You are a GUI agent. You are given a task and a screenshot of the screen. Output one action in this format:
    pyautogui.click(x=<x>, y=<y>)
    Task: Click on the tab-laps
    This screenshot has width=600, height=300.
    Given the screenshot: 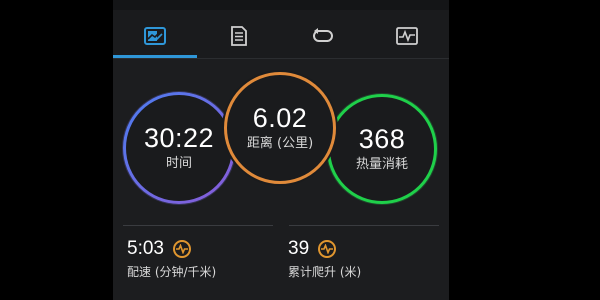 What is the action you would take?
    pyautogui.click(x=323, y=36)
    